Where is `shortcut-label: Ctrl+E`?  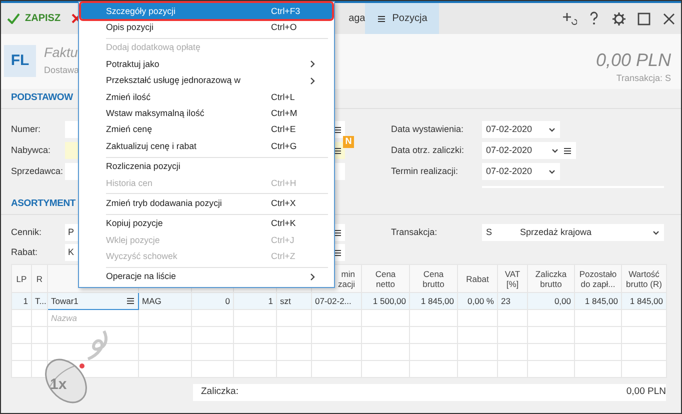 shortcut-label: Ctrl+E is located at coordinates (284, 129).